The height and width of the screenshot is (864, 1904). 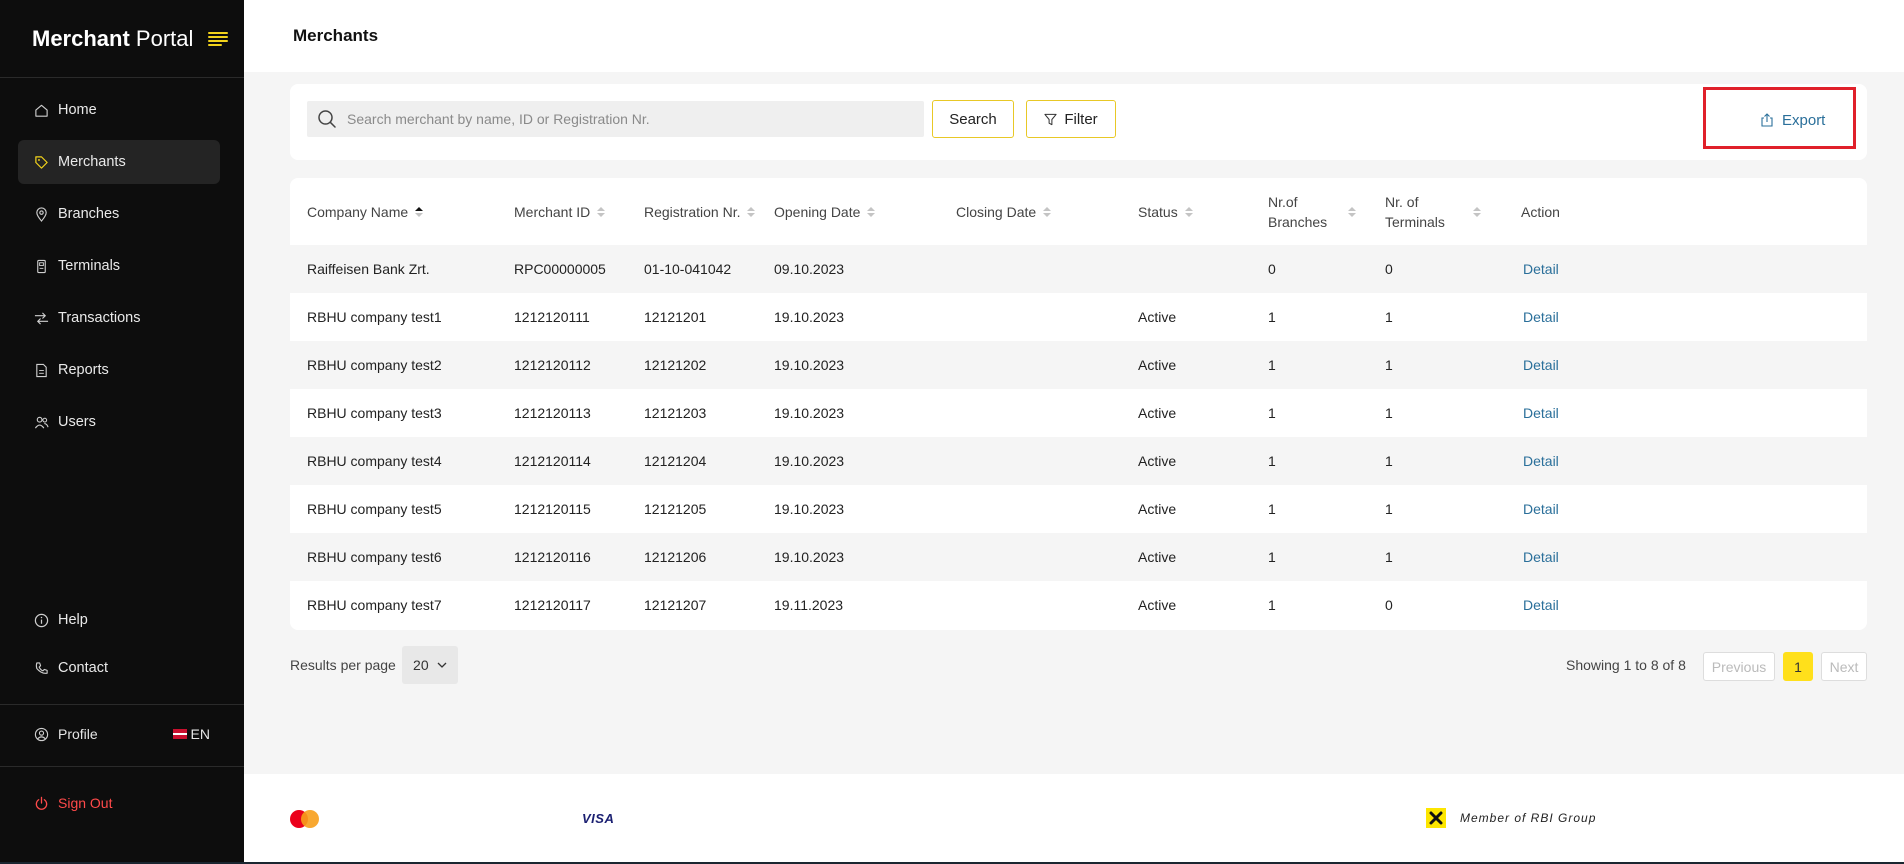 What do you see at coordinates (1436, 818) in the screenshot?
I see `rbi-logo-icon` at bounding box center [1436, 818].